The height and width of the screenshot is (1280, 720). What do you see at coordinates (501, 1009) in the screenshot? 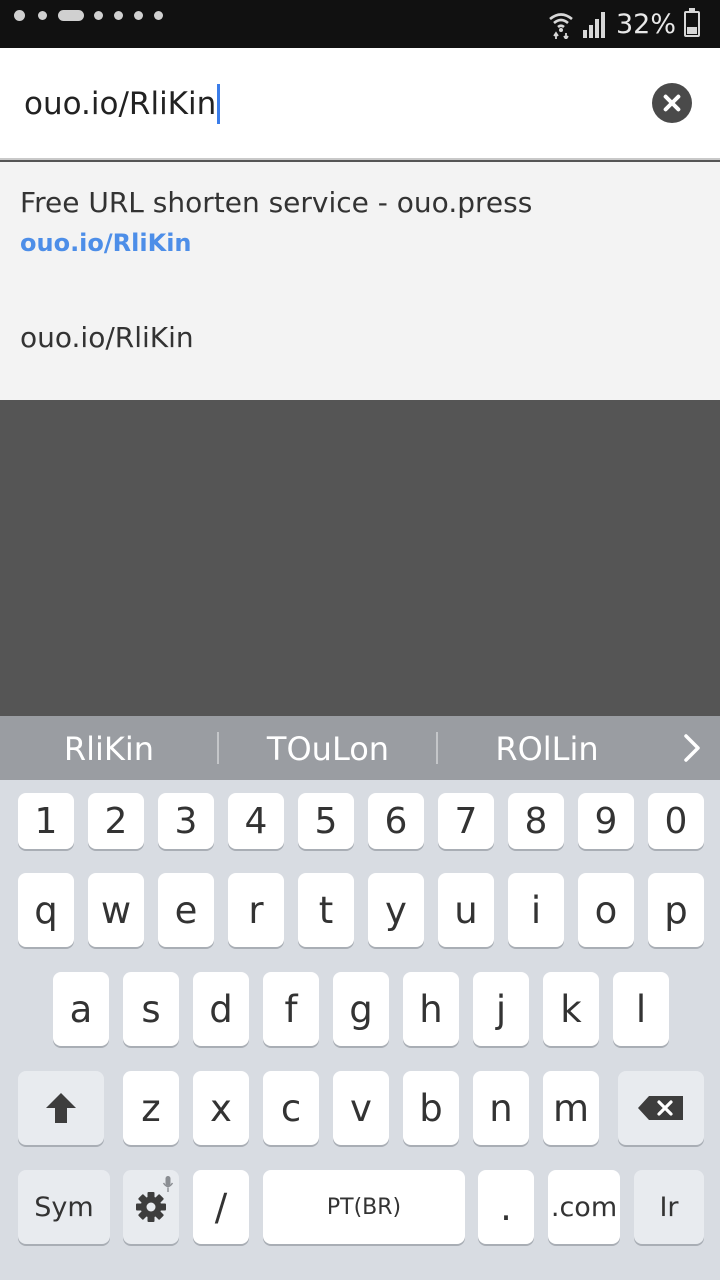
I see `key-j: j` at bounding box center [501, 1009].